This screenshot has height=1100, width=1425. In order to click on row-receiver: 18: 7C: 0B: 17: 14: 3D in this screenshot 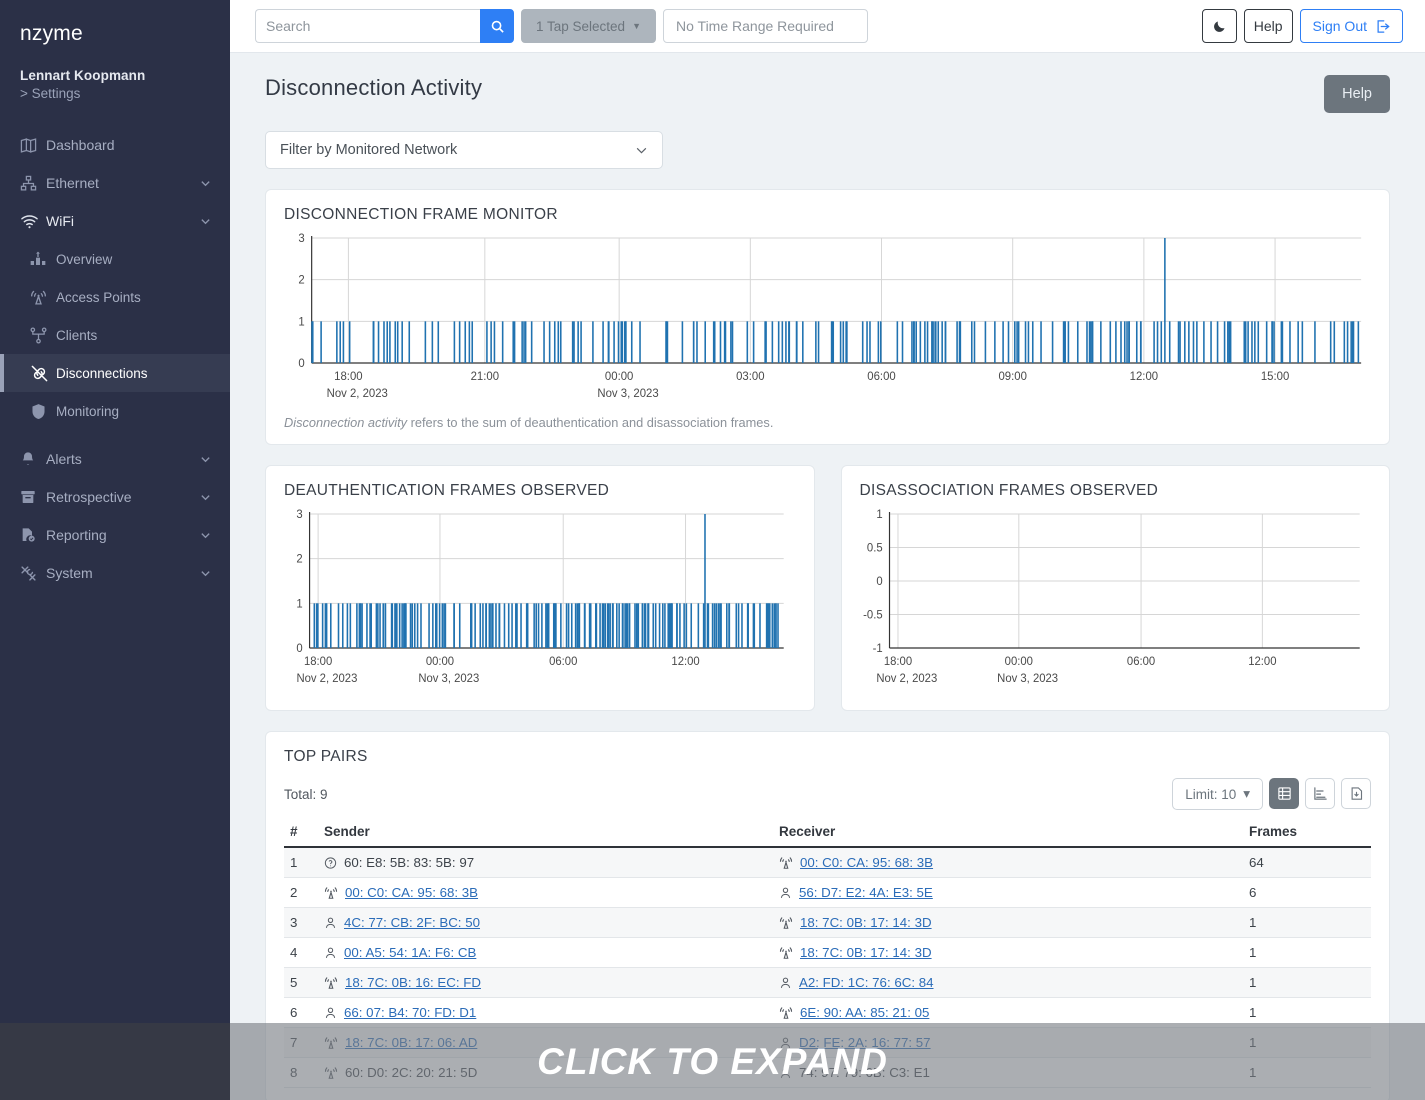, I will do `click(1008, 922)`.